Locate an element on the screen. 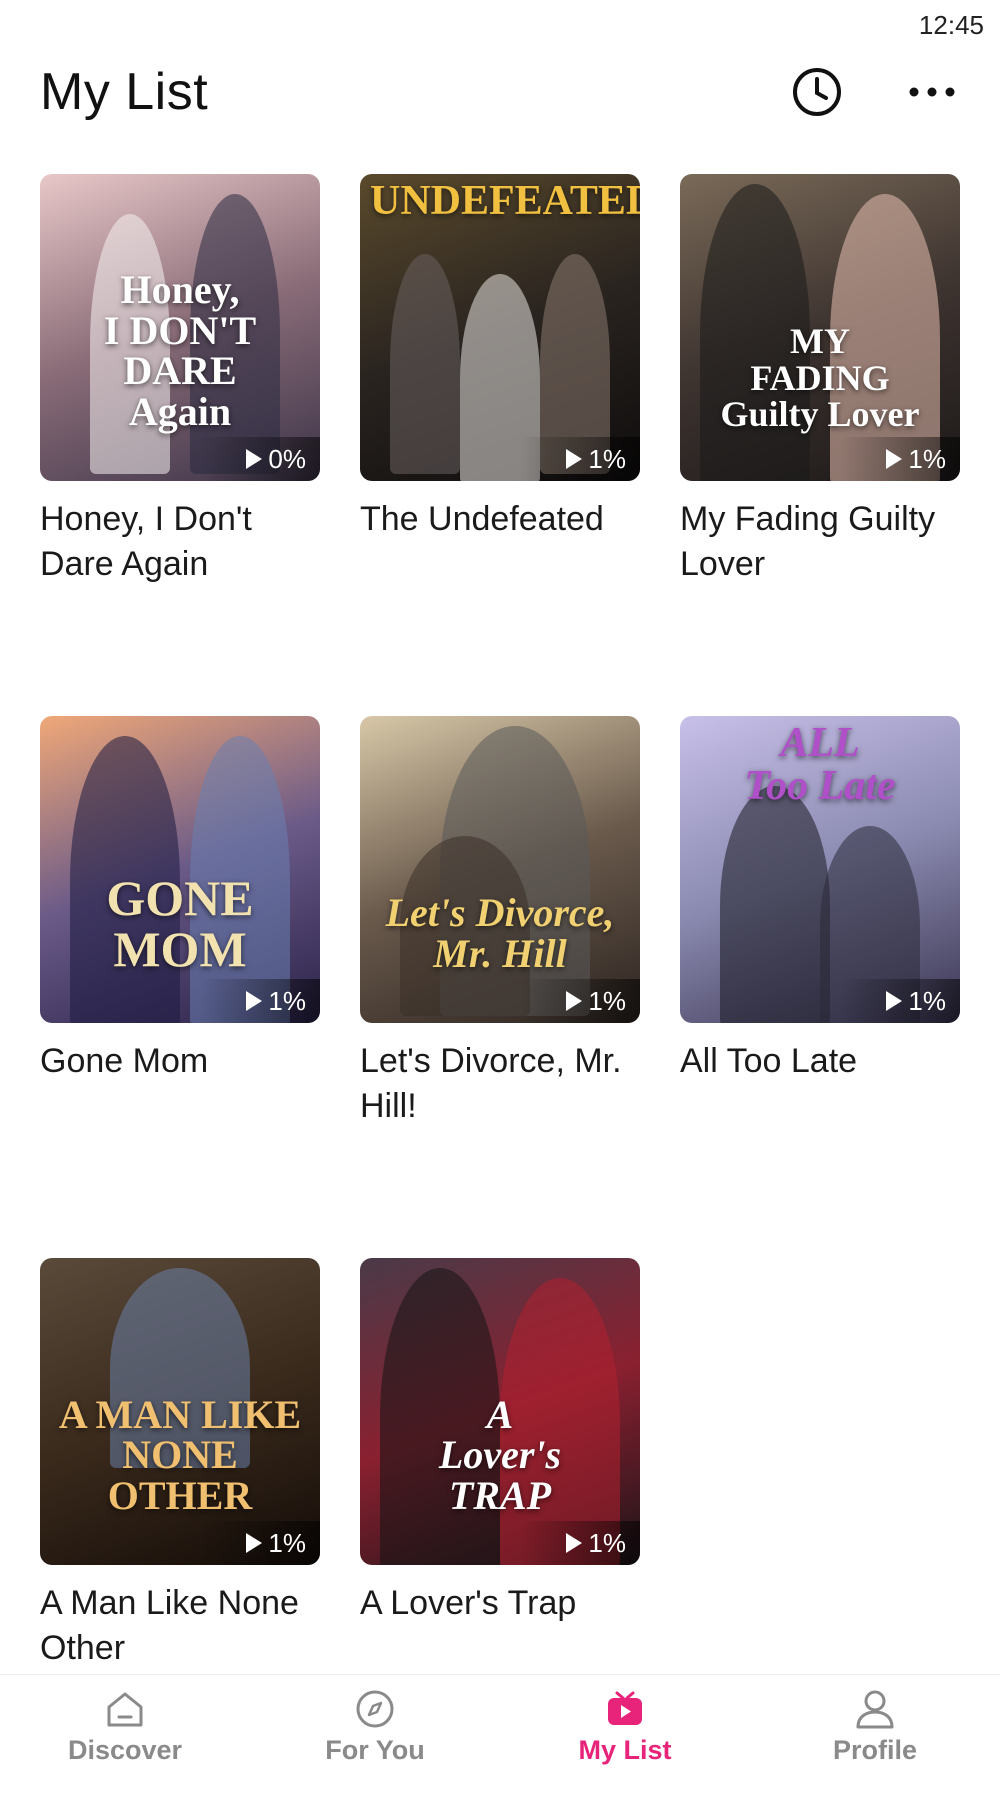 The height and width of the screenshot is (1800, 1000). progress-badge: 0% is located at coordinates (260, 459).